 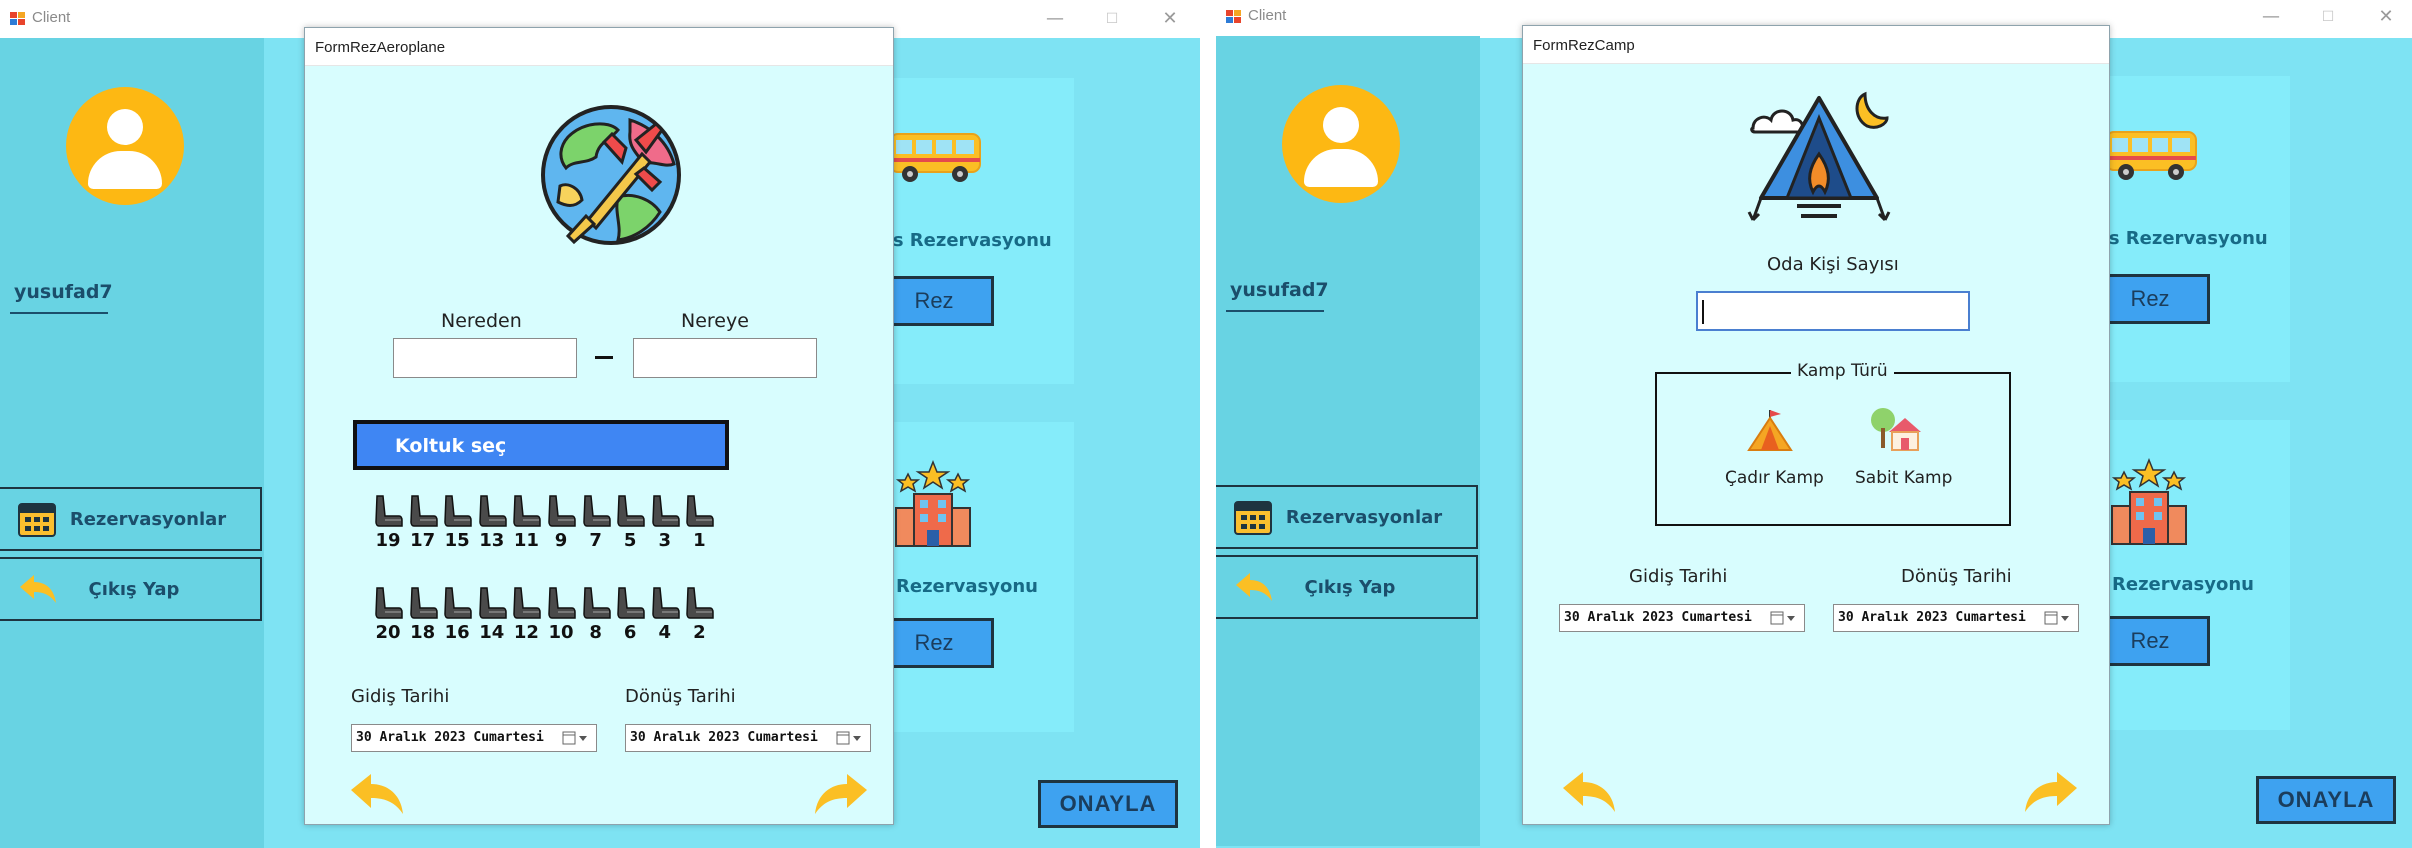 What do you see at coordinates (1770, 430) in the screenshot?
I see `tent-icon` at bounding box center [1770, 430].